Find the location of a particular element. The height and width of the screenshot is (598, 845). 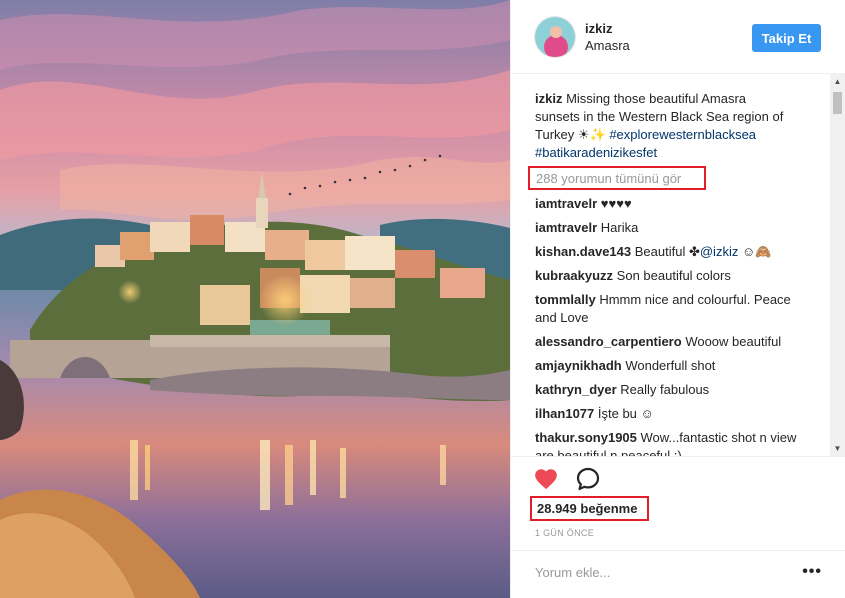

comment-text: Son beautiful colors is located at coordinates (673, 275).